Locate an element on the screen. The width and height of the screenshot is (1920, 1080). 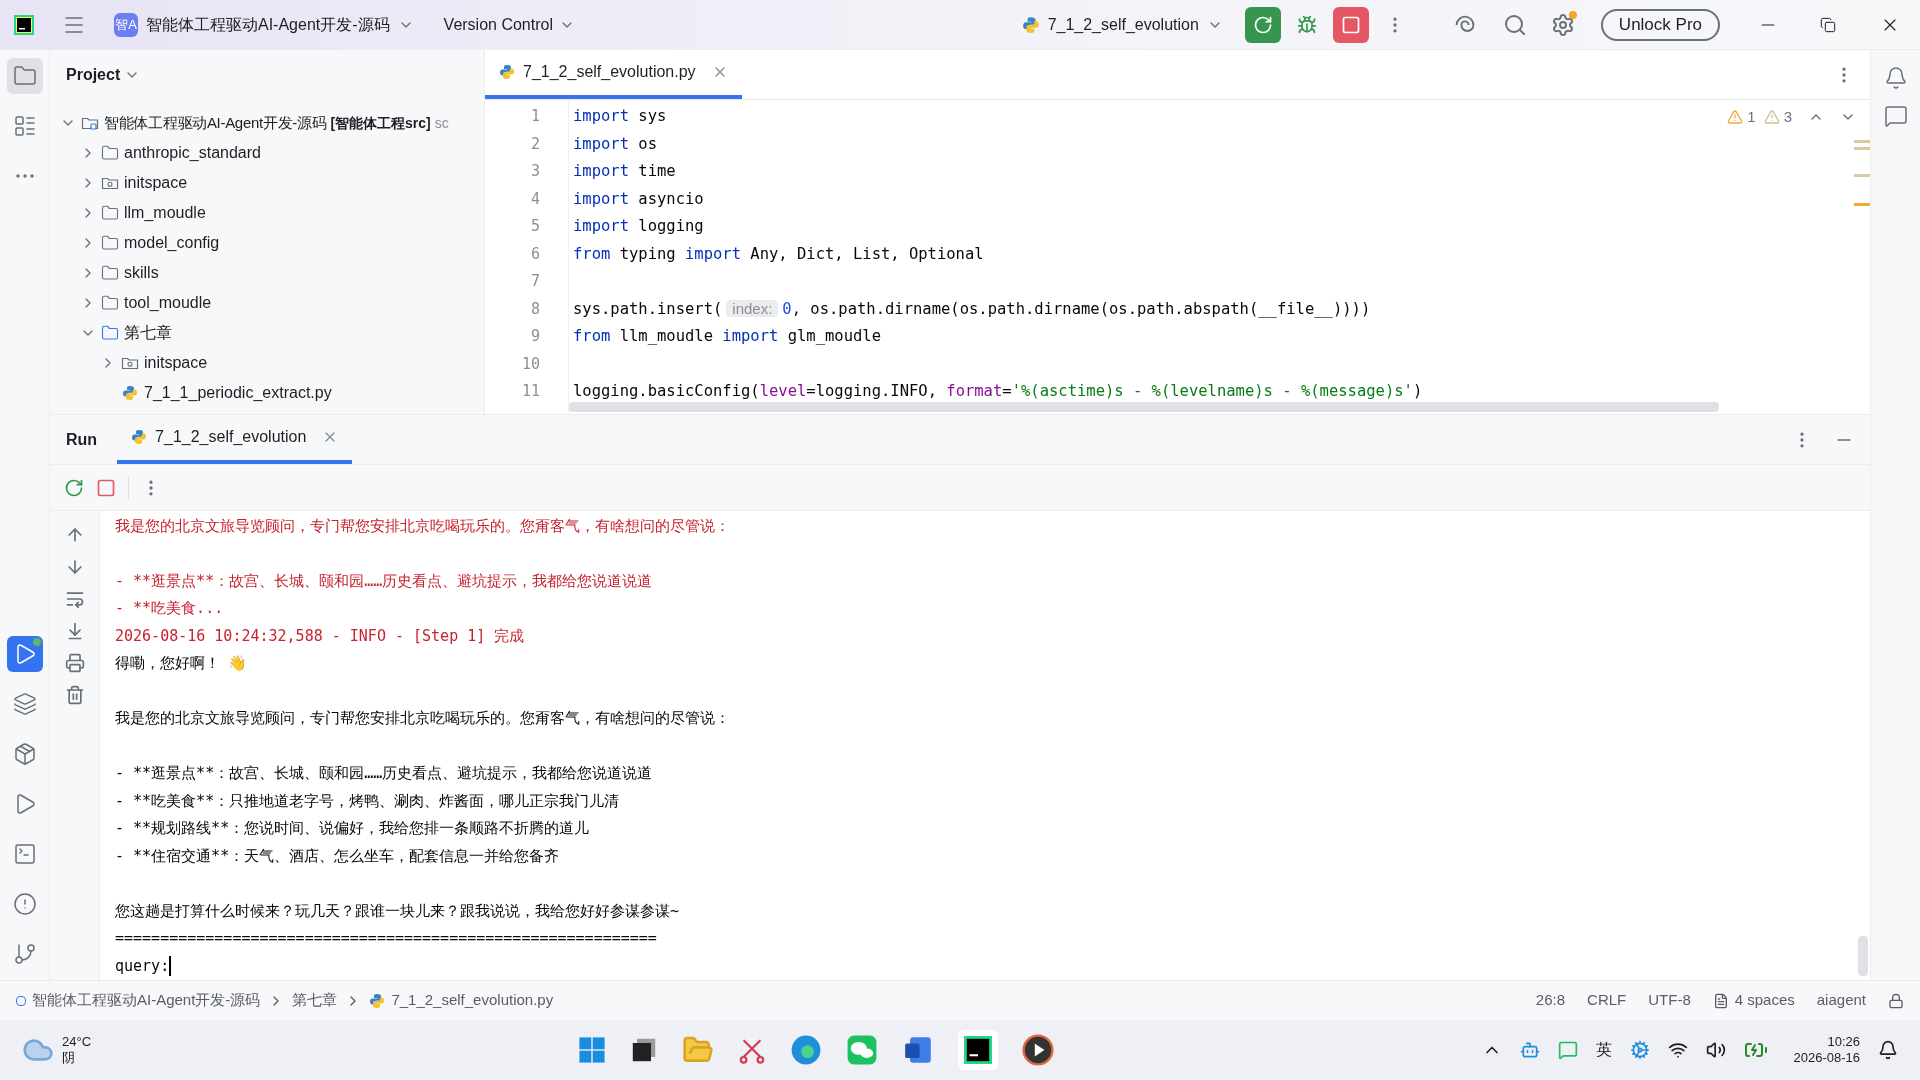
start-icon is located at coordinates (592, 1050).